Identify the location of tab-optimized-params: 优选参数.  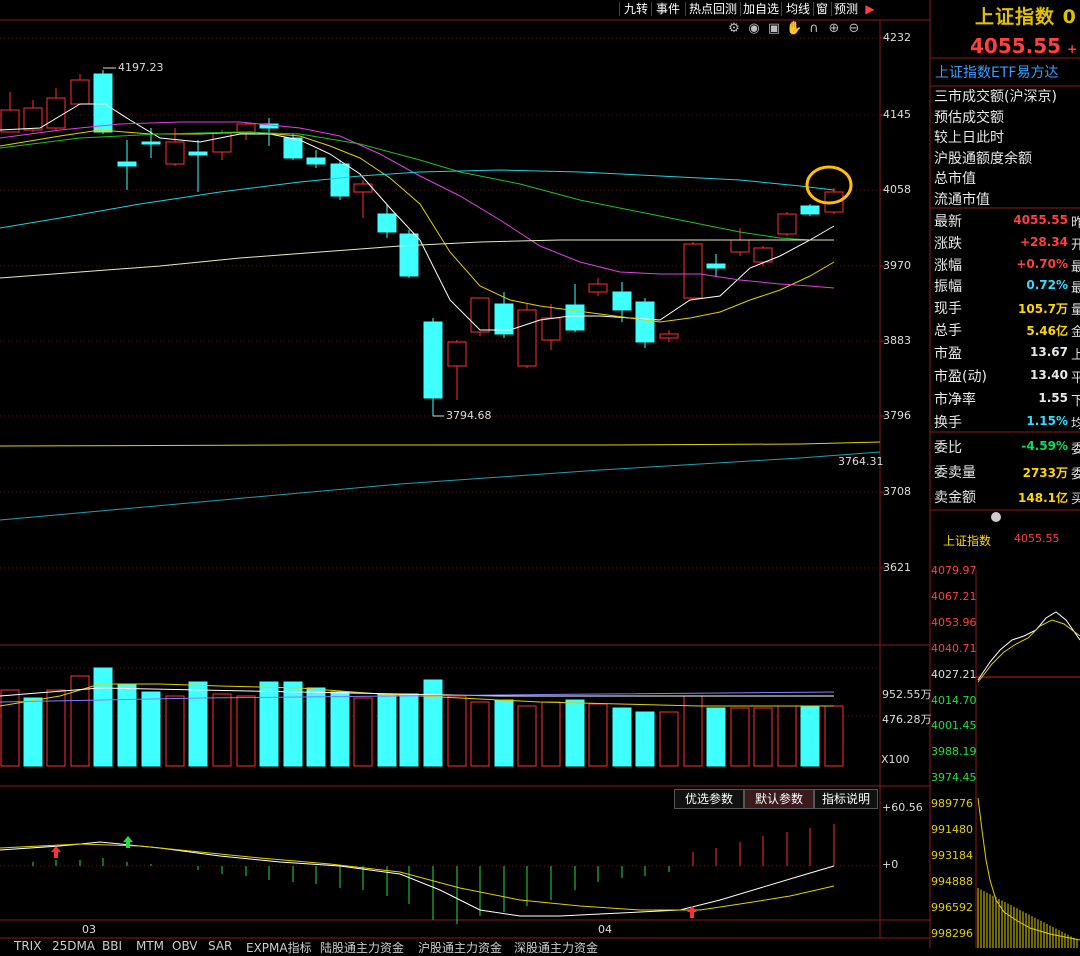
(709, 799).